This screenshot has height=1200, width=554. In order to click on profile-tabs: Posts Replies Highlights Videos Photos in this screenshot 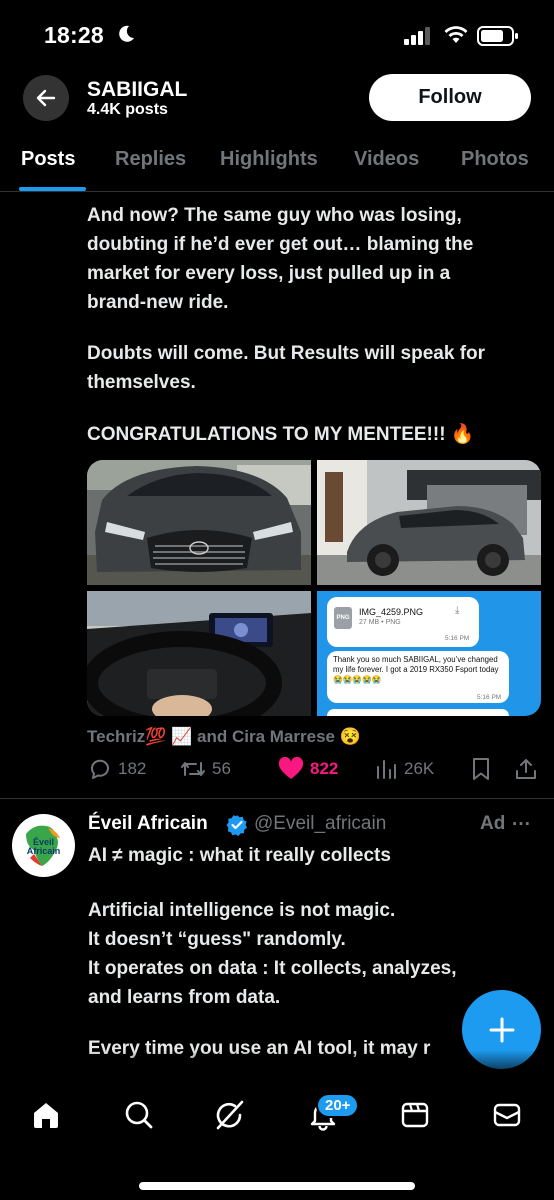, I will do `click(277, 161)`.